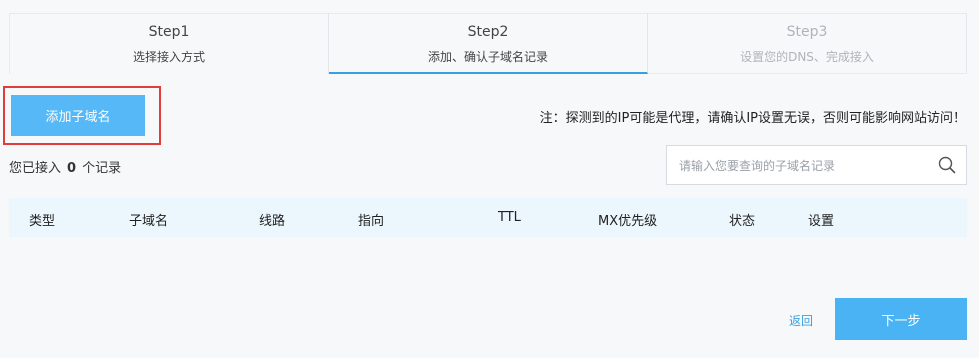 This screenshot has width=979, height=358. Describe the element at coordinates (272, 221) in the screenshot. I see `column-header-line: 线路` at that location.